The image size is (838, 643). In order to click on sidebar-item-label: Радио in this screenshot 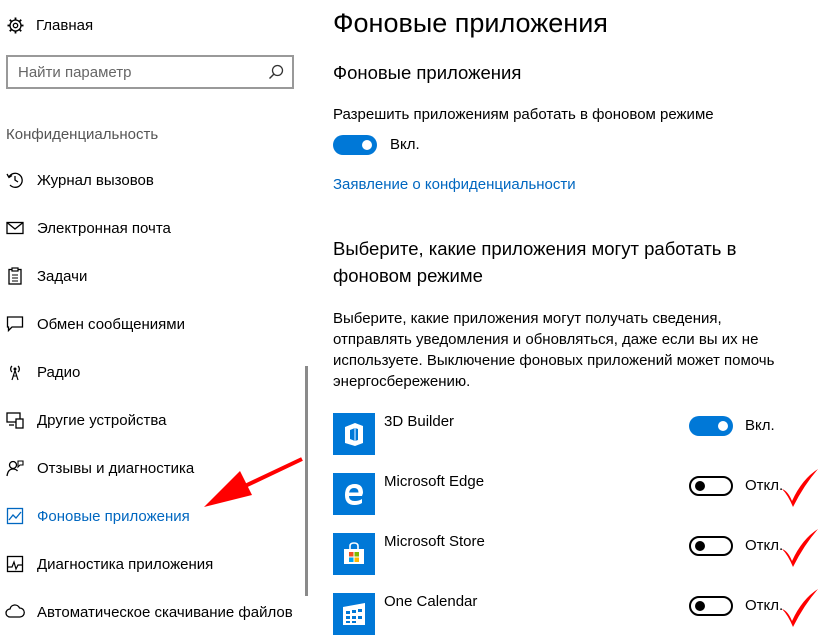, I will do `click(59, 372)`.